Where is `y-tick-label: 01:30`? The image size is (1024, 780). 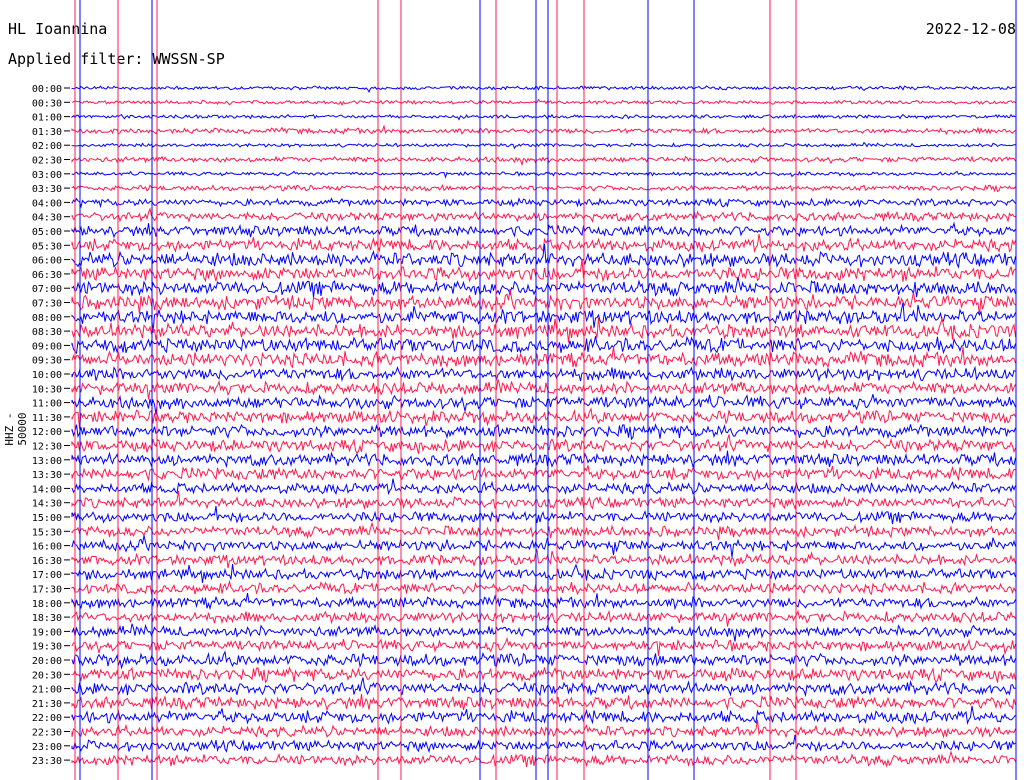 y-tick-label: 01:30 is located at coordinates (47, 132).